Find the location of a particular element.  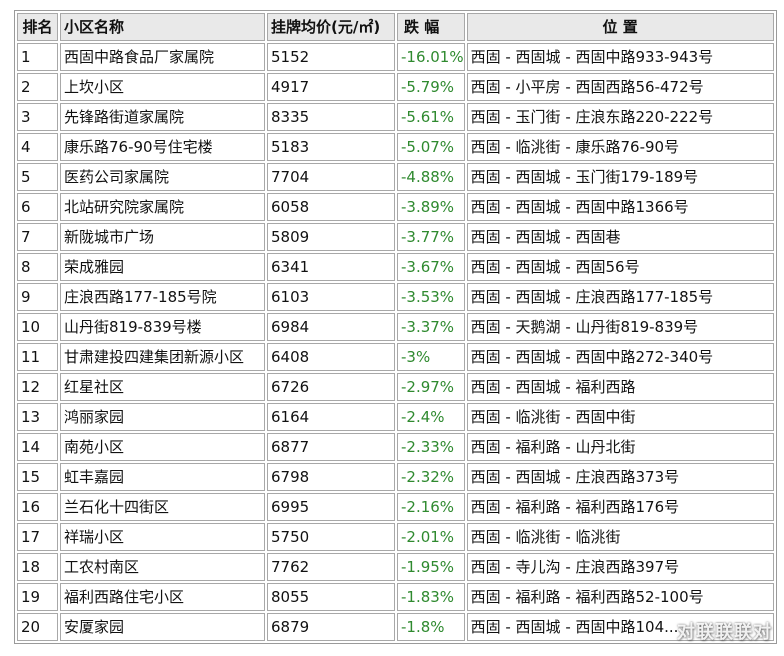

cell-price: 6408 is located at coordinates (331, 357).